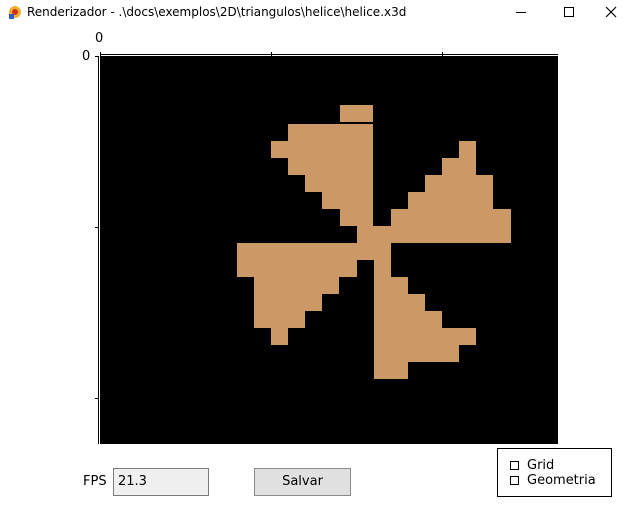  What do you see at coordinates (514, 465) in the screenshot?
I see `grid-checkbox` at bounding box center [514, 465].